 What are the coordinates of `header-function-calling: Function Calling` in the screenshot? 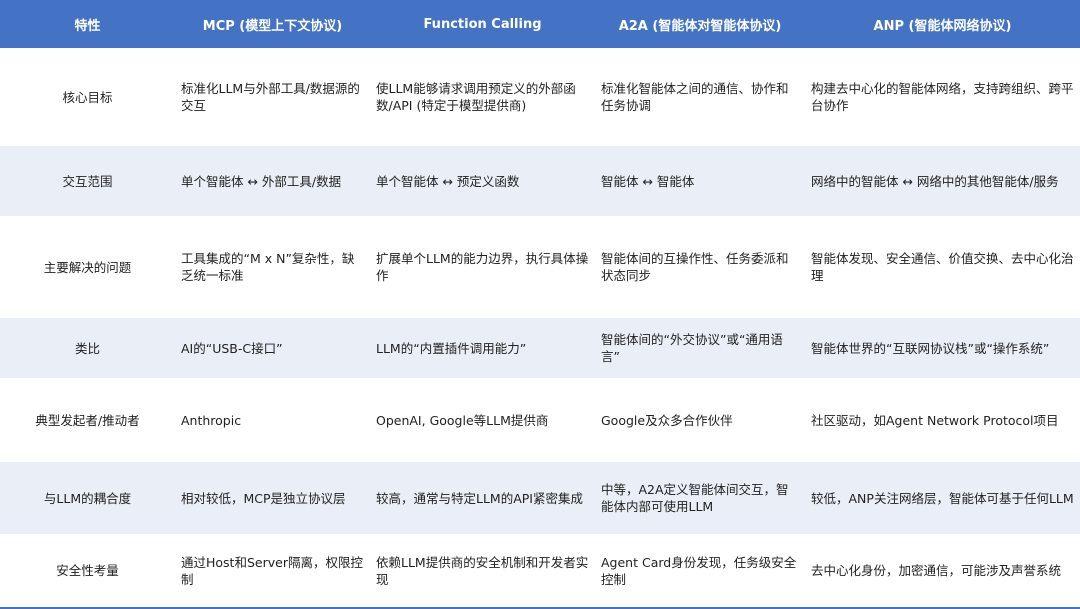 It's located at (482, 24).